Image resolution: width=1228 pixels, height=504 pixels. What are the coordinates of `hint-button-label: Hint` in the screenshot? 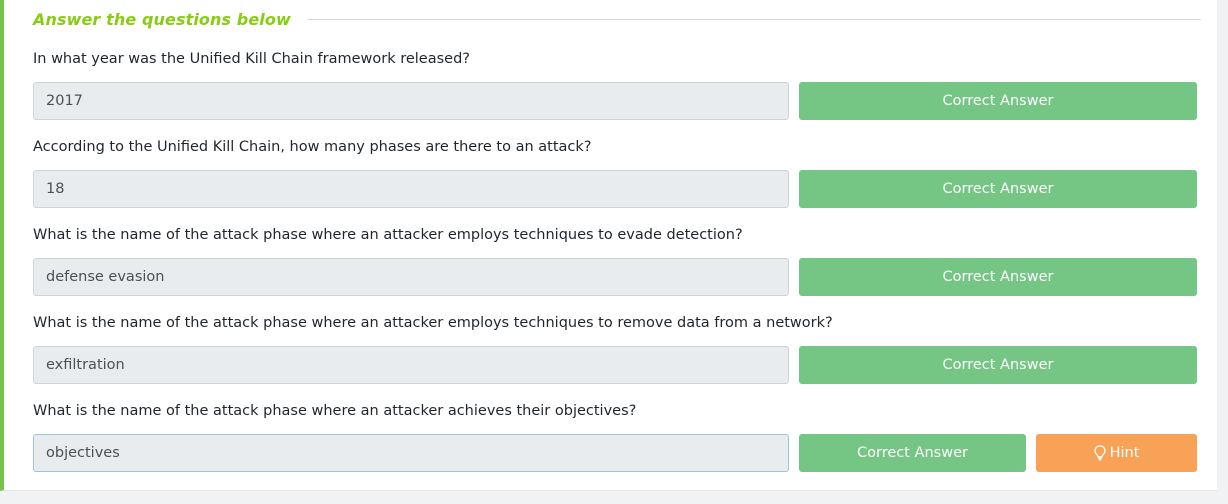 It's located at (1124, 453).